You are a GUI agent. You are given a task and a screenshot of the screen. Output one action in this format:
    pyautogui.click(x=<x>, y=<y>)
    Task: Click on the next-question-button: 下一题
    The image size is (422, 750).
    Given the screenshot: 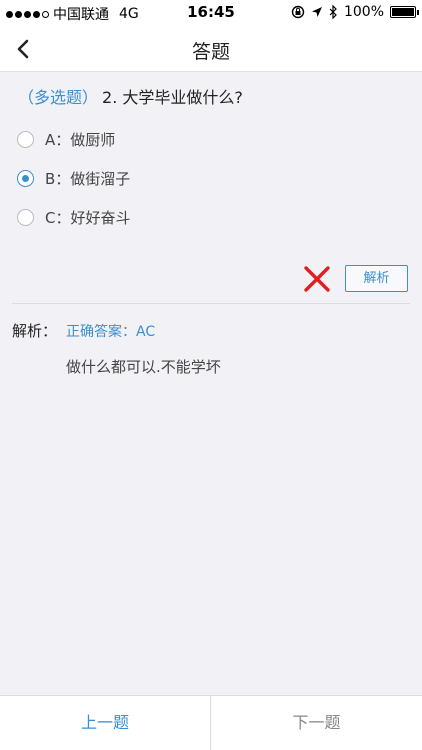 What is the action you would take?
    pyautogui.click(x=316, y=723)
    